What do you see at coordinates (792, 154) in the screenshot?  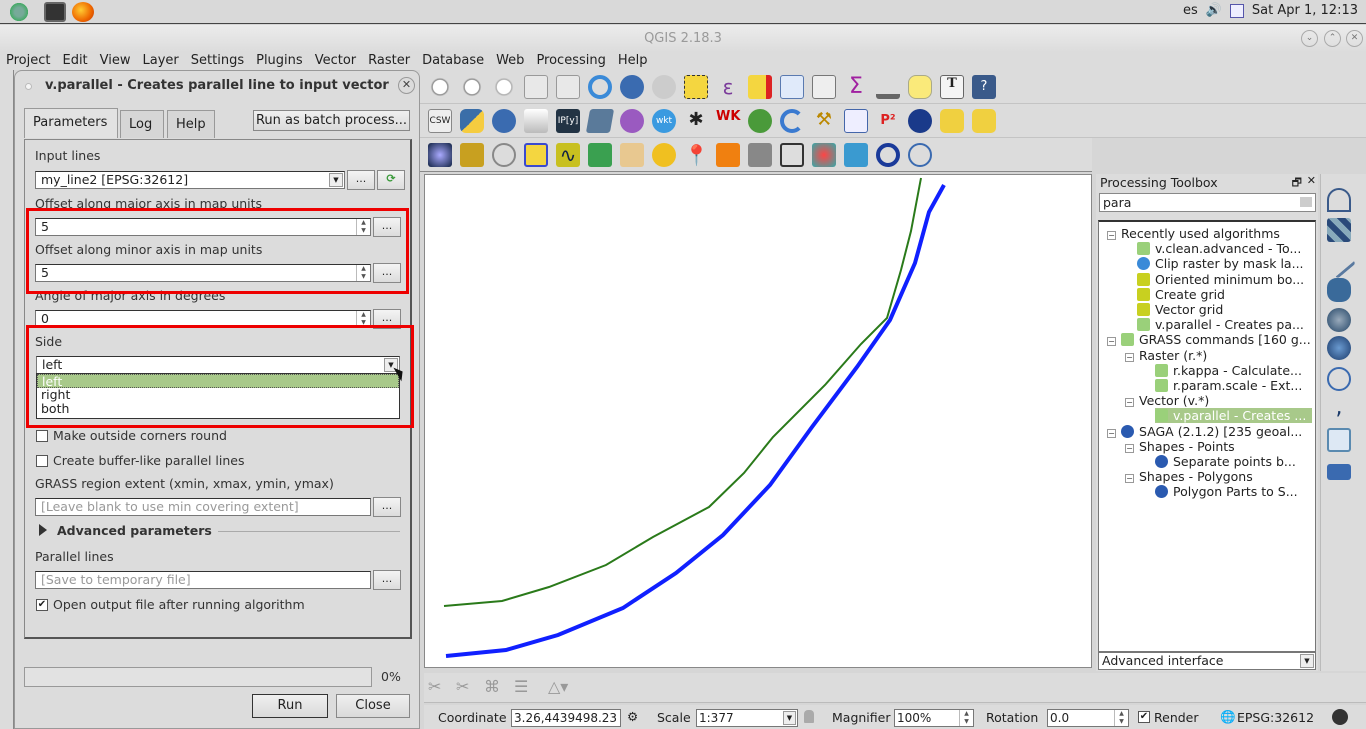 I see `grid-warp-icon` at bounding box center [792, 154].